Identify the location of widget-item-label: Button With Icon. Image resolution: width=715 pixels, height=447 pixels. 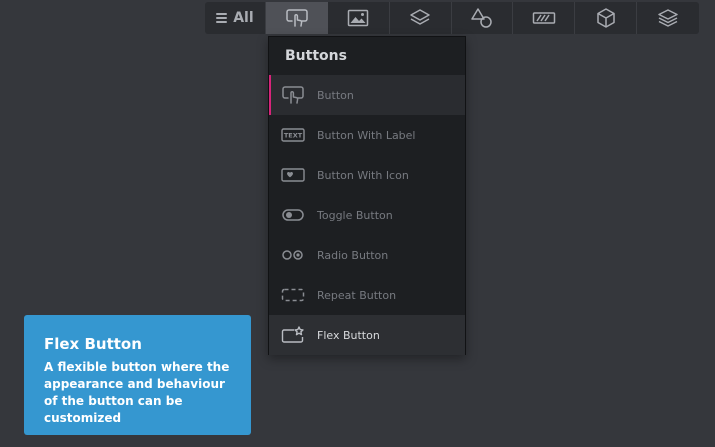
(363, 175).